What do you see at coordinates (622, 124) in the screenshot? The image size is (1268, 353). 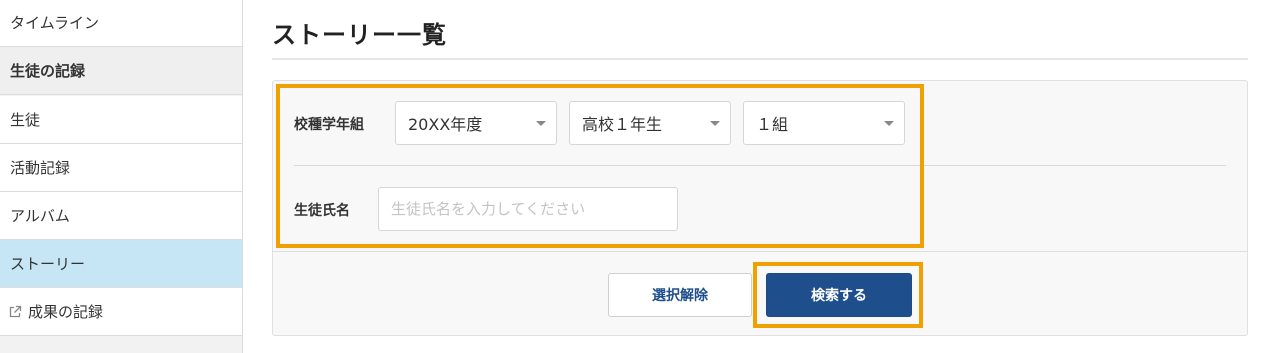 I see `grade-select-value: 高校１年生` at bounding box center [622, 124].